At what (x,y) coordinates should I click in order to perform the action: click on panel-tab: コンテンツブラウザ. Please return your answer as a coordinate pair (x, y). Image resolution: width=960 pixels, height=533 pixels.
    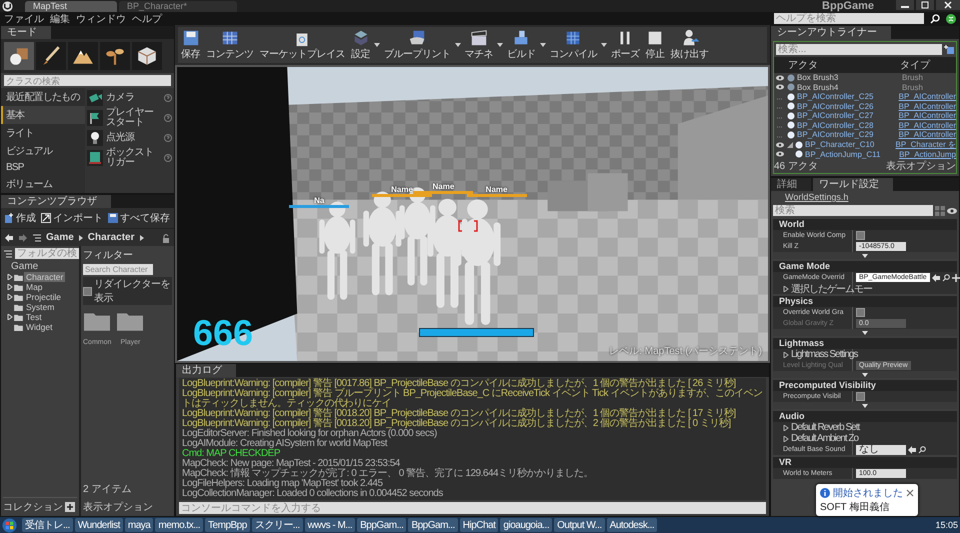
    Looking at the image, I should click on (56, 201).